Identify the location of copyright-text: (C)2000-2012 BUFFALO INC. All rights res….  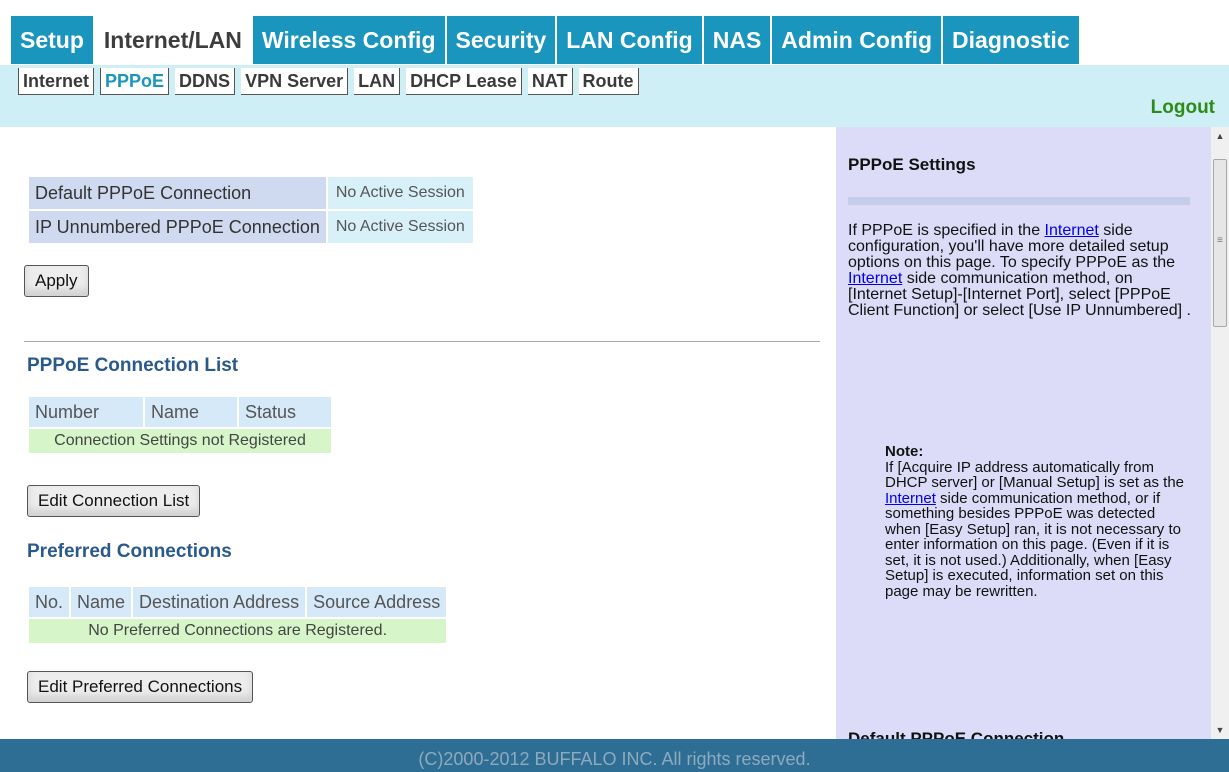
(614, 759).